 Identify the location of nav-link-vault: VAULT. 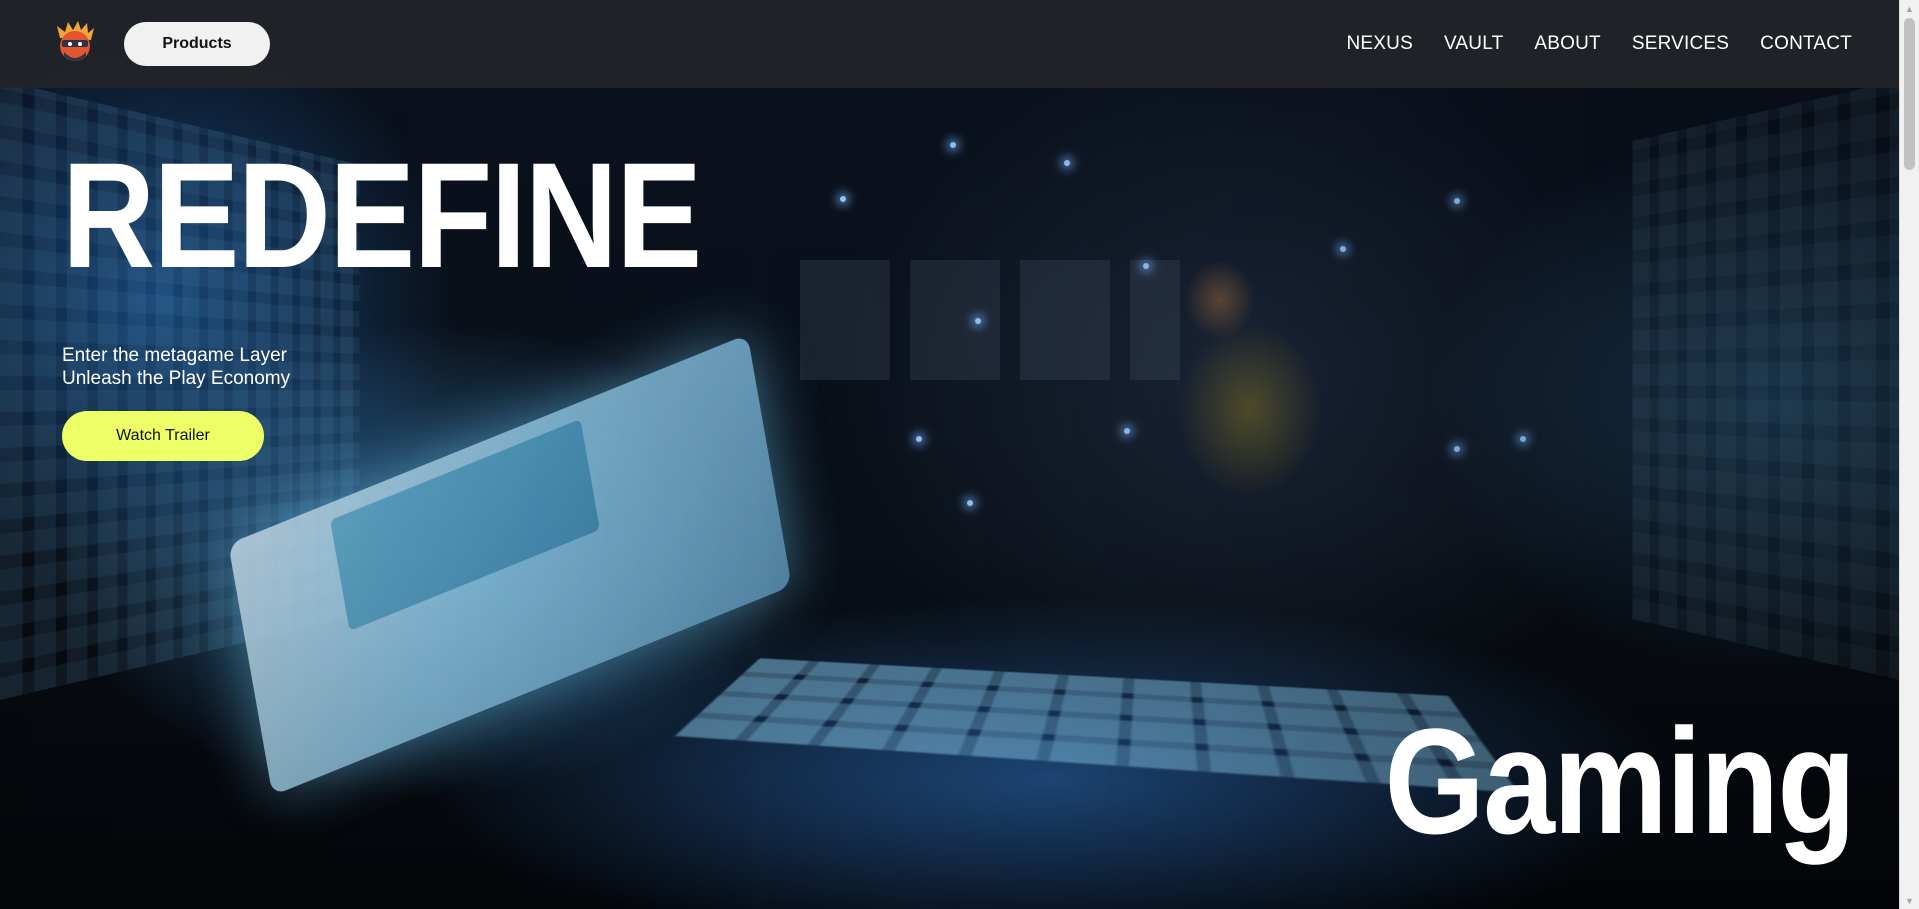
(1473, 44).